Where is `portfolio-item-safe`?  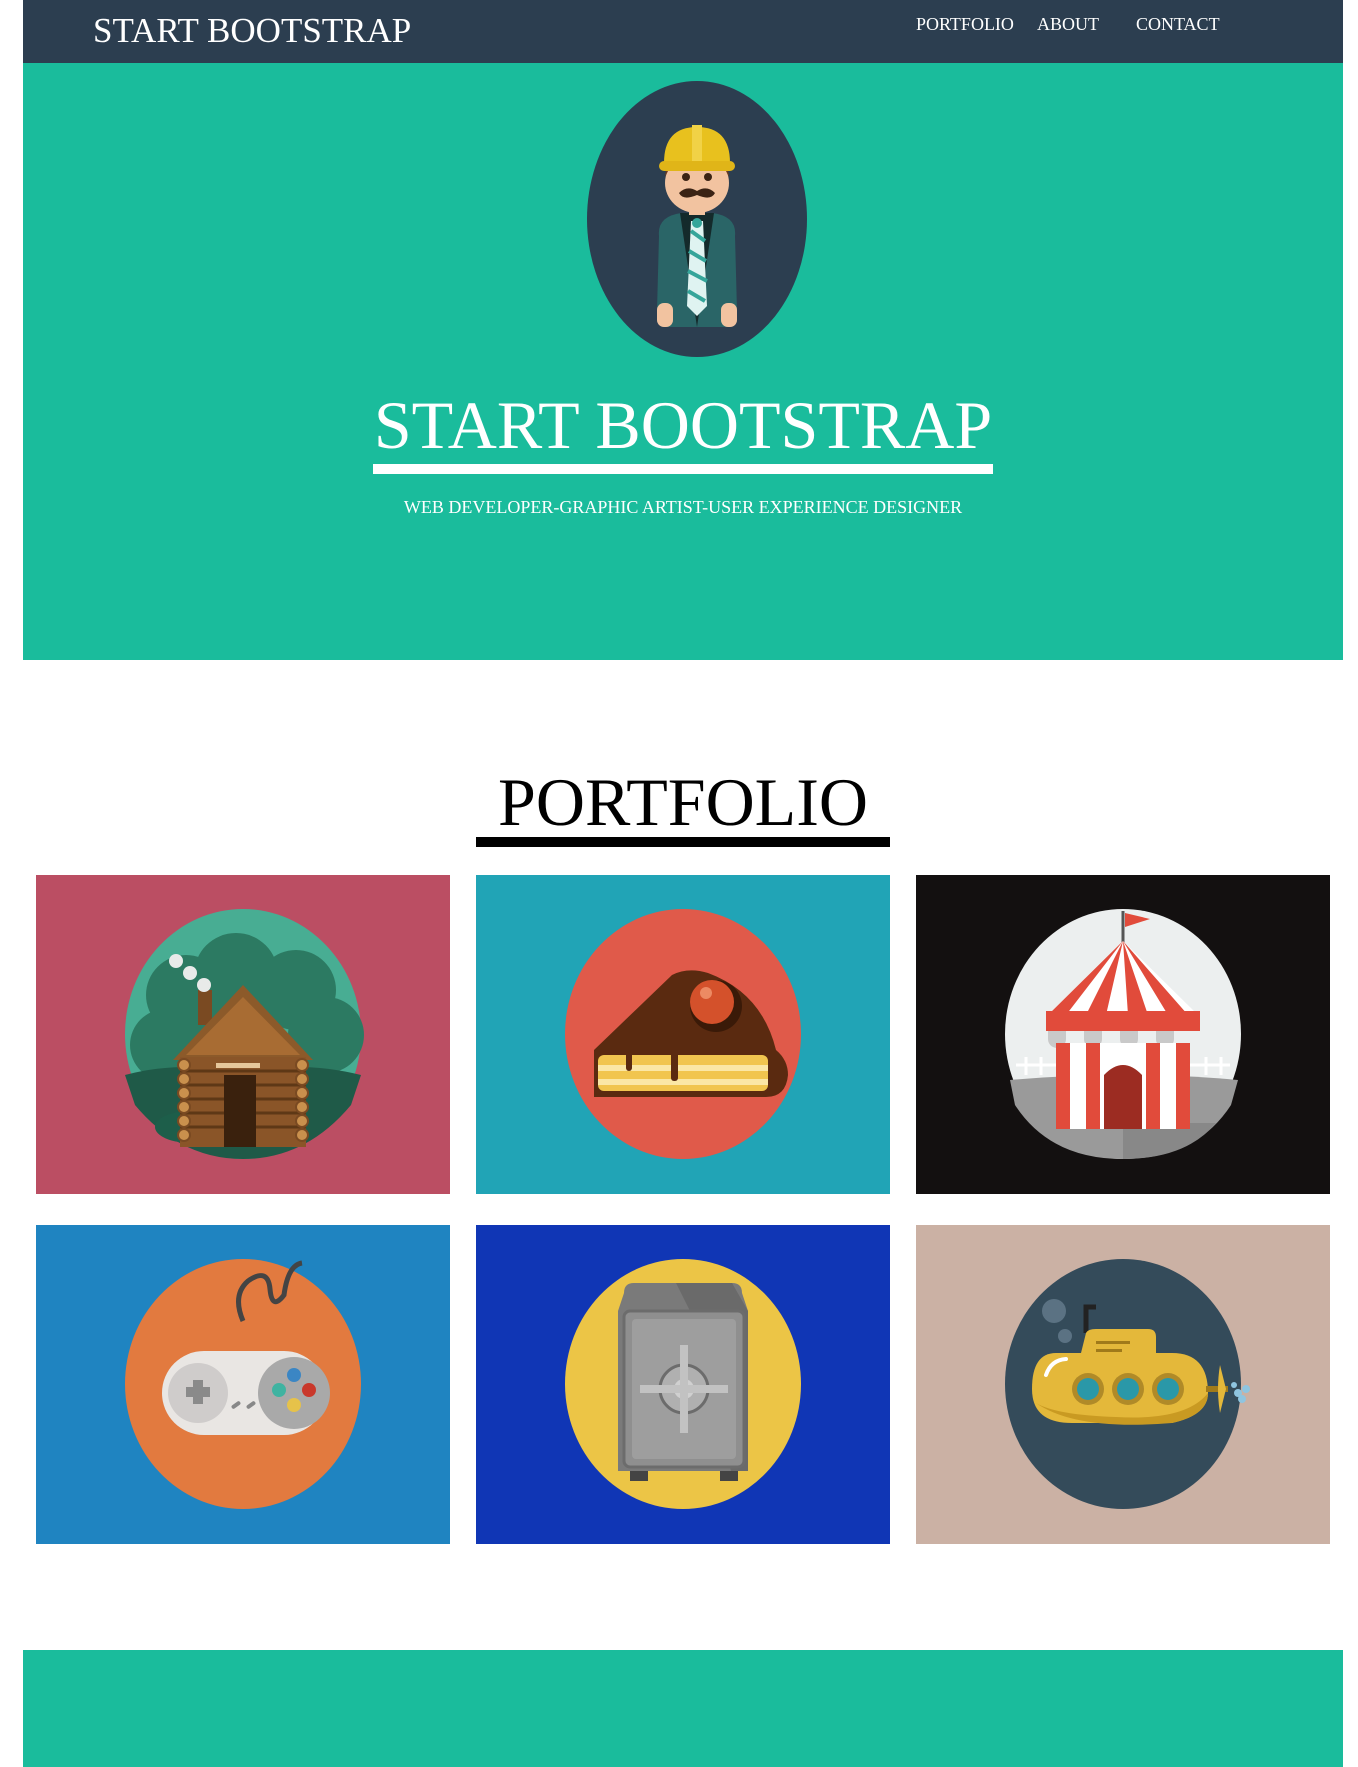 portfolio-item-safe is located at coordinates (683, 1384).